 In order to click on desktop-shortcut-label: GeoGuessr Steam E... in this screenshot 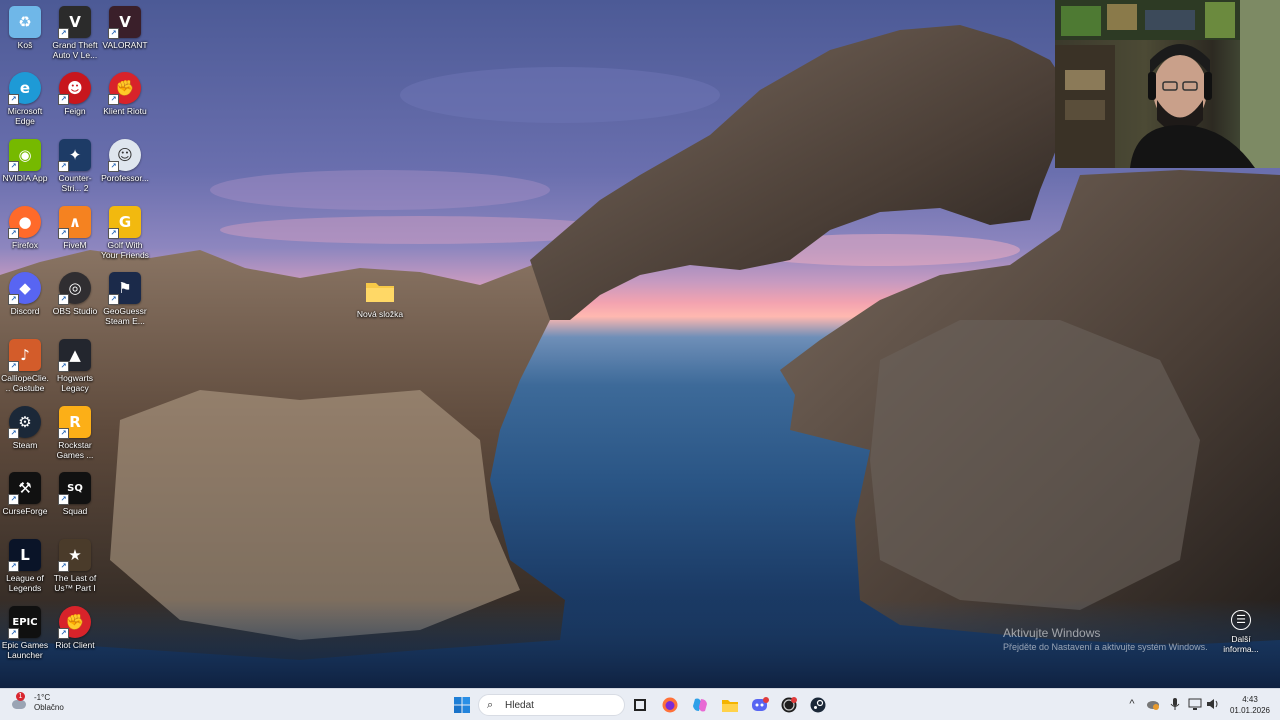, I will do `click(125, 316)`.